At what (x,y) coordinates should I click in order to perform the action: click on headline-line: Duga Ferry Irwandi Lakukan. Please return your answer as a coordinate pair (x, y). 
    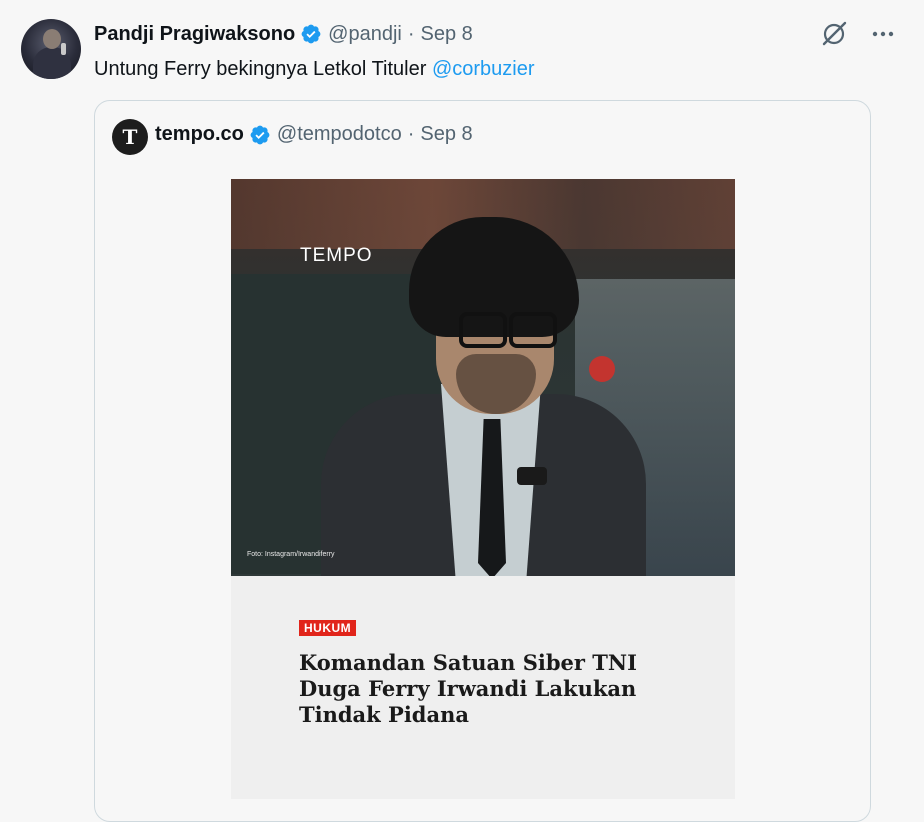
    Looking at the image, I should click on (468, 688).